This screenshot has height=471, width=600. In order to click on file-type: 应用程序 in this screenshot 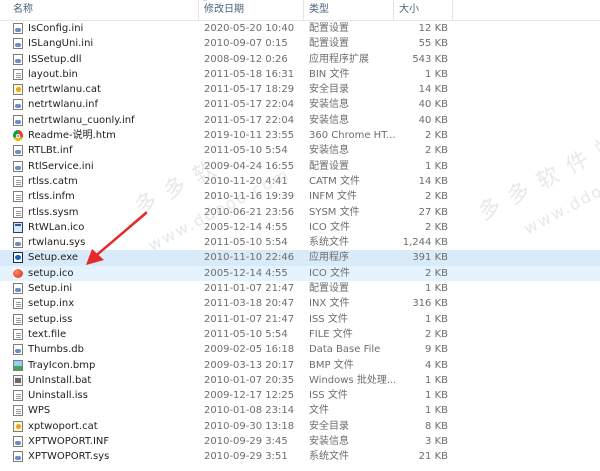, I will do `click(329, 258)`.